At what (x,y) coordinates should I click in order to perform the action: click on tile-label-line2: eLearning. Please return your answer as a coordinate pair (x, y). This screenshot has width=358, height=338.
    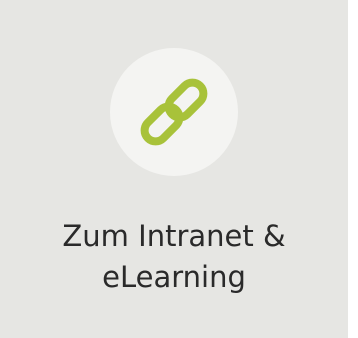
    Looking at the image, I should click on (174, 277).